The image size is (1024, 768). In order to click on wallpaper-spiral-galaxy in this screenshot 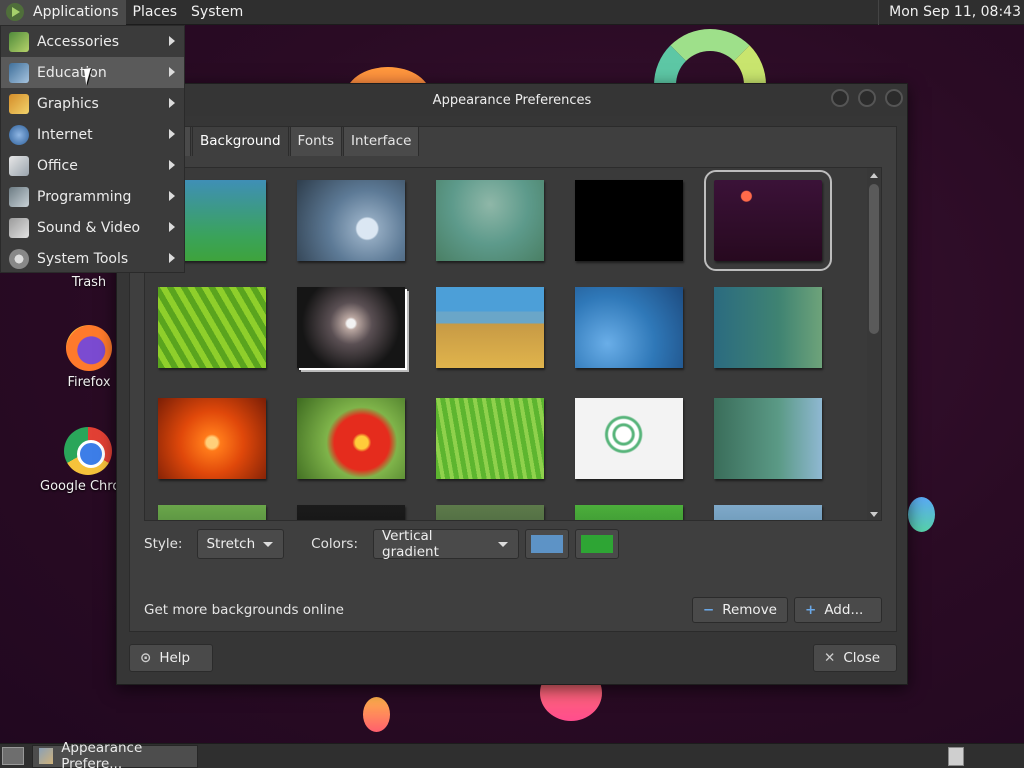, I will do `click(351, 327)`.